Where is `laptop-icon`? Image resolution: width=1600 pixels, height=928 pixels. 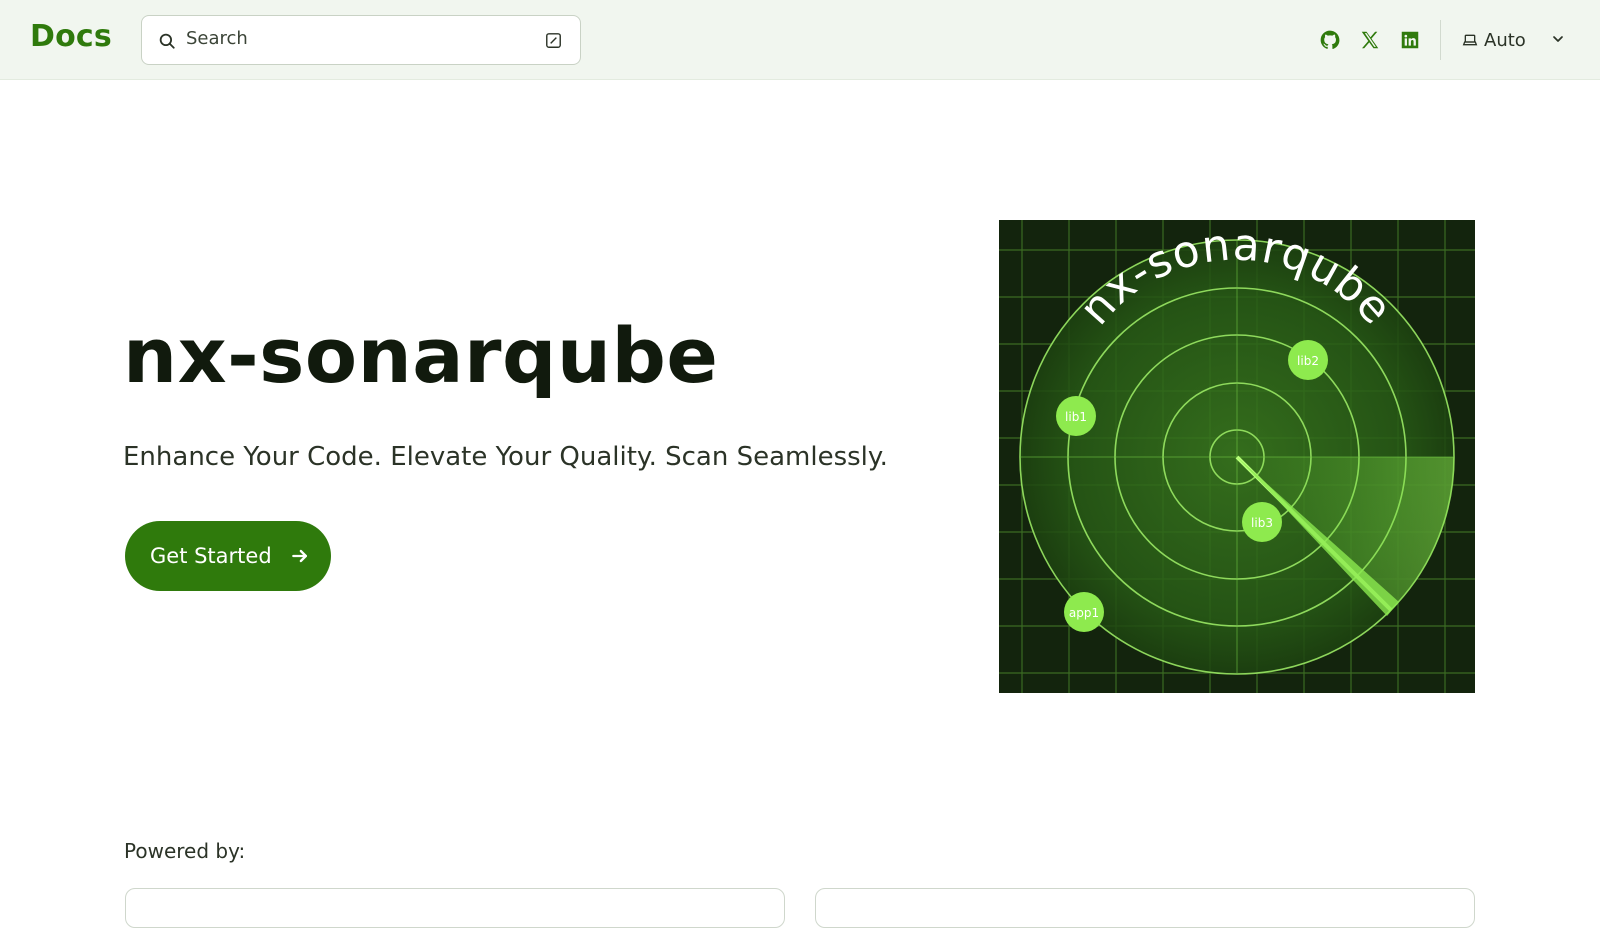 laptop-icon is located at coordinates (1470, 40).